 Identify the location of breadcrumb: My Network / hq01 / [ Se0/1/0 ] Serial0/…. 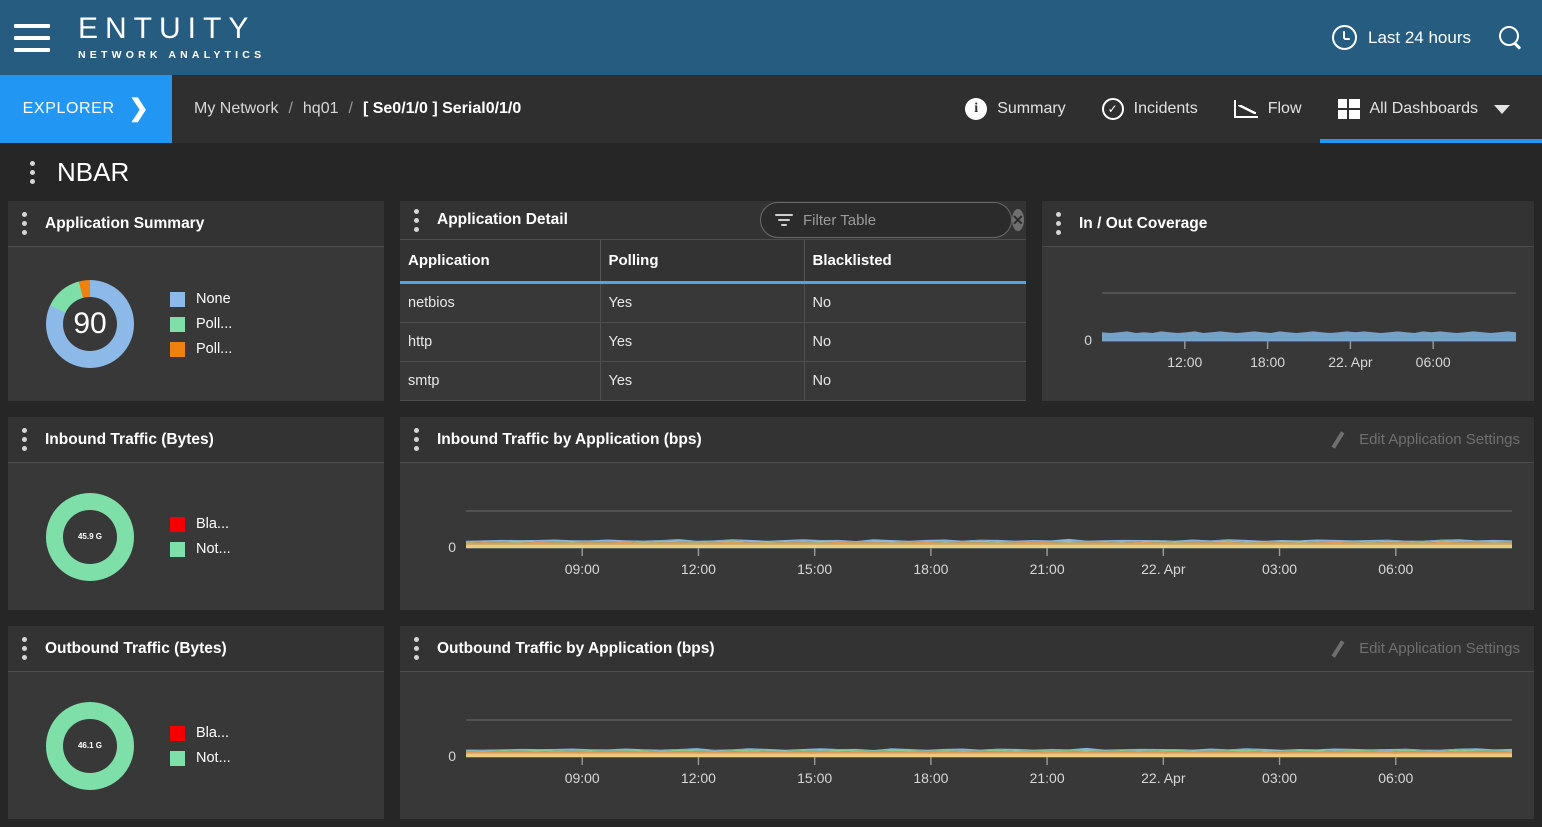
(346, 109).